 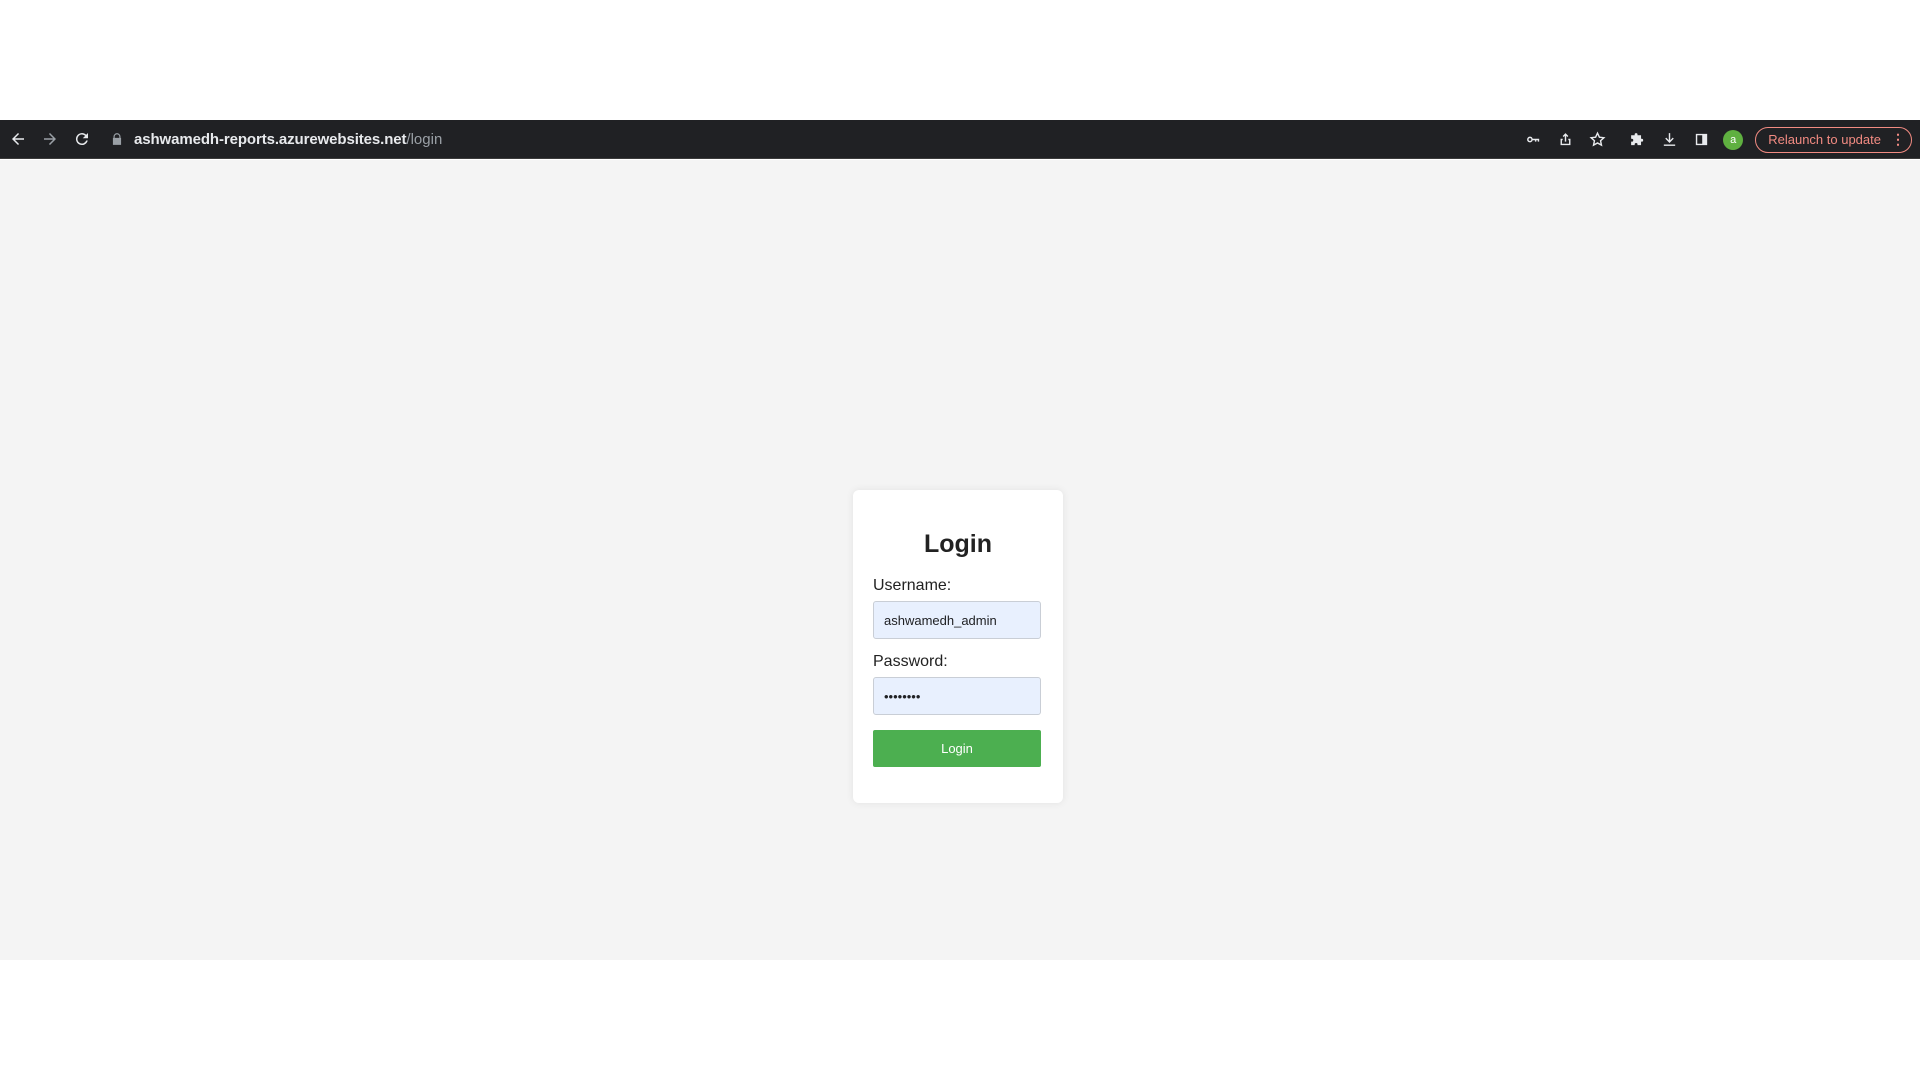 What do you see at coordinates (957, 696) in the screenshot?
I see `password-input: ••••••••` at bounding box center [957, 696].